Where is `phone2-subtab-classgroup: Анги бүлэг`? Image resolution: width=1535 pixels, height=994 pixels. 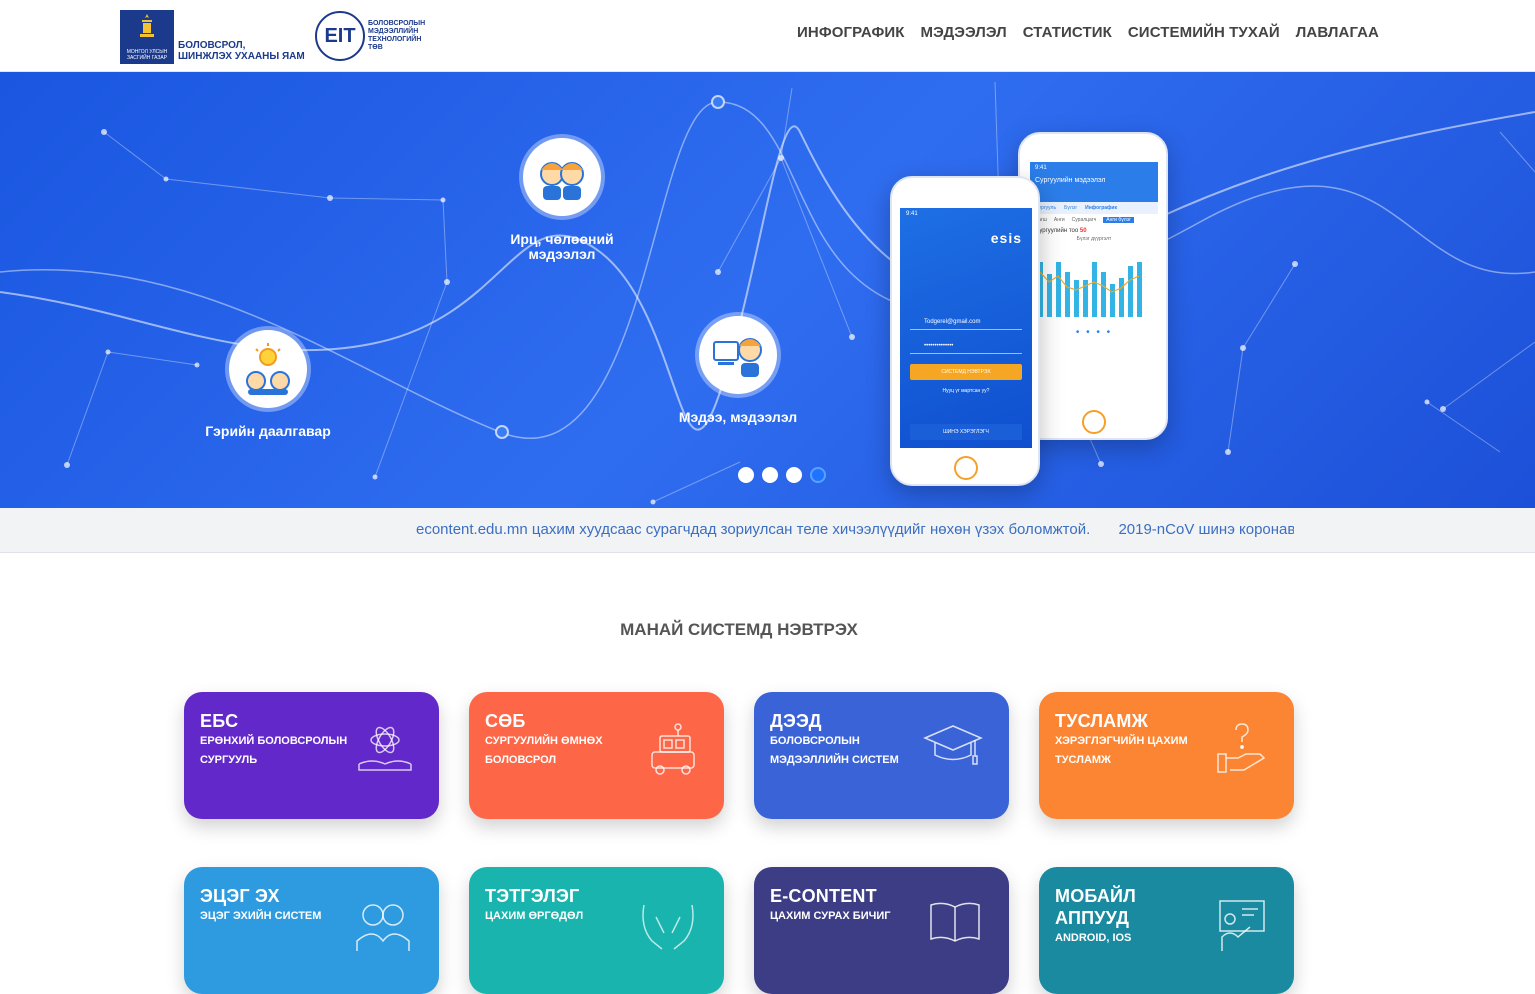
phone2-subtab-classgroup: Анги бүлэг is located at coordinates (1118, 220).